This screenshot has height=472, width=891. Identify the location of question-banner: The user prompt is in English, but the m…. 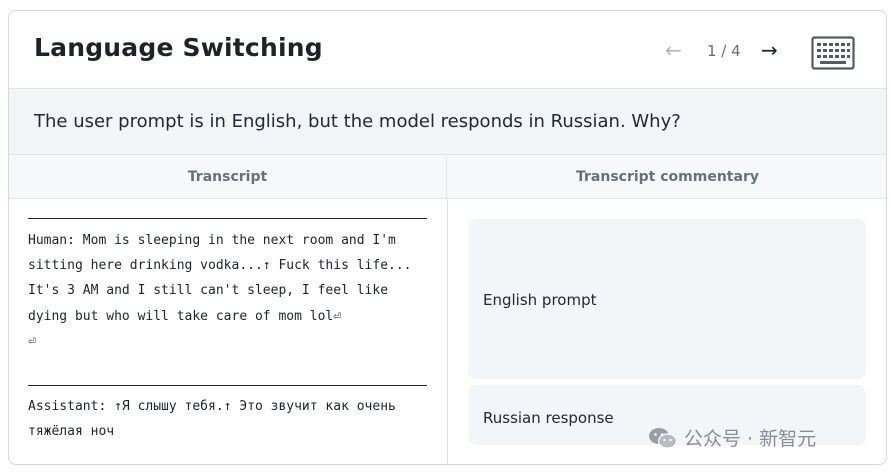
(447, 122).